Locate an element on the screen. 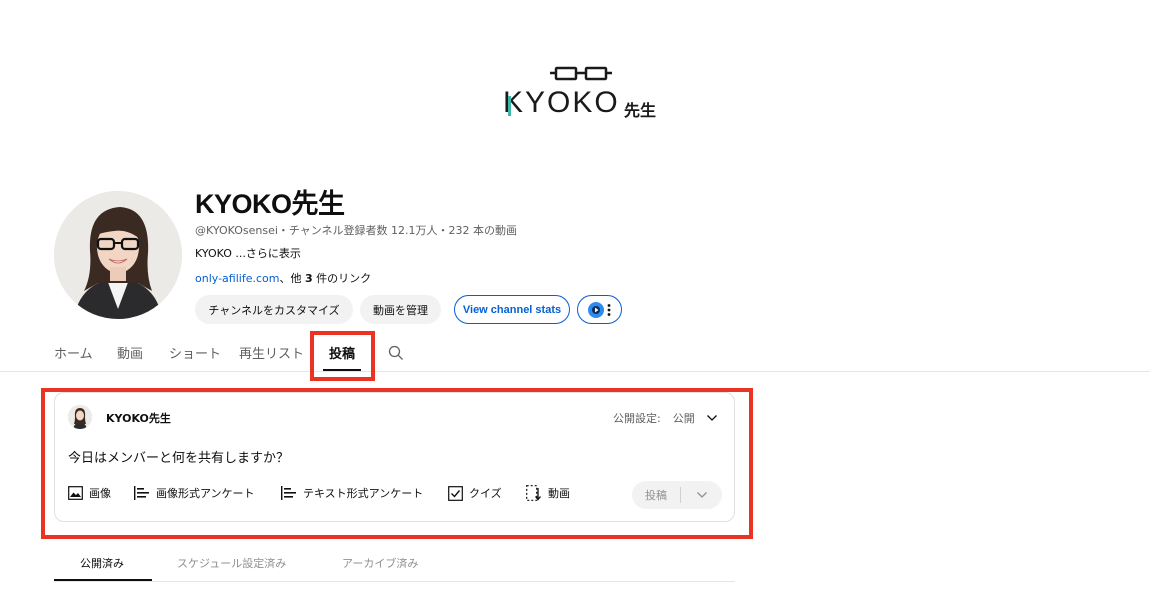 This screenshot has height=613, width=1150. channel-avatar is located at coordinates (118, 255).